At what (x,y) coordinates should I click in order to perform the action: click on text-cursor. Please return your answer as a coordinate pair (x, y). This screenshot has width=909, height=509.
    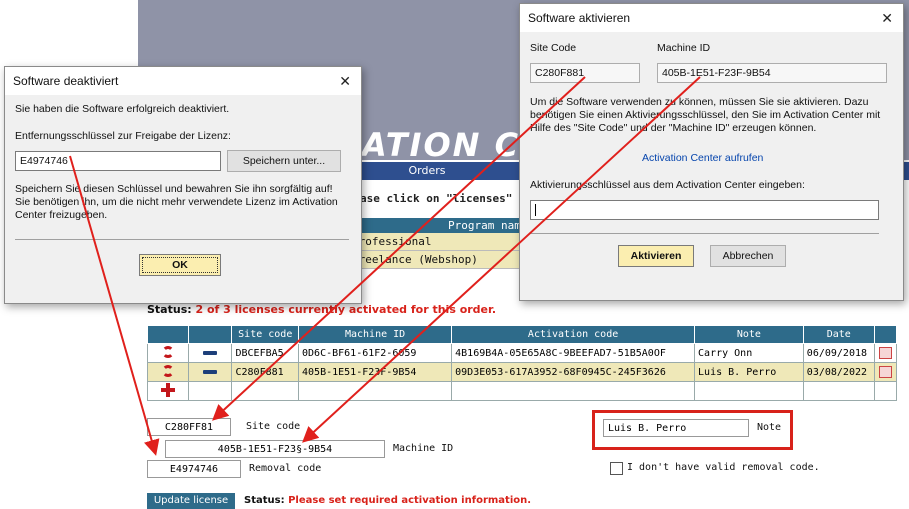
    Looking at the image, I should click on (535, 210).